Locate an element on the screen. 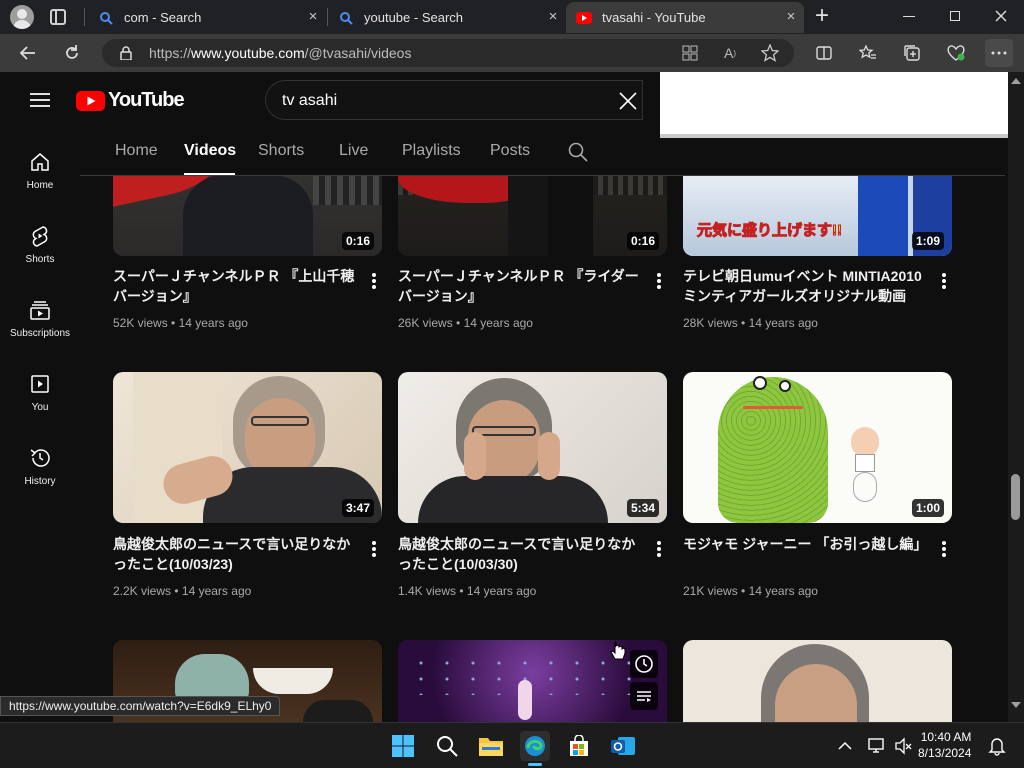 This screenshot has height=768, width=1024. thumbnail-overlay-text: 元気に盛り上げます!! is located at coordinates (770, 231).